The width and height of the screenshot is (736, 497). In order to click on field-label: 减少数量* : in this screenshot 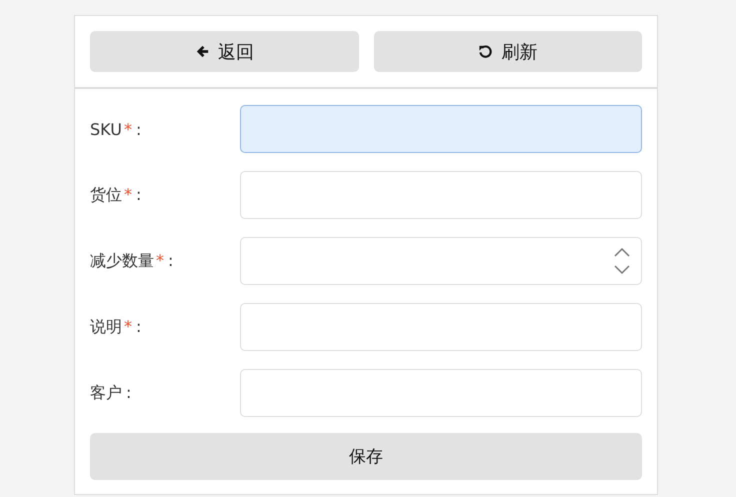, I will do `click(132, 261)`.